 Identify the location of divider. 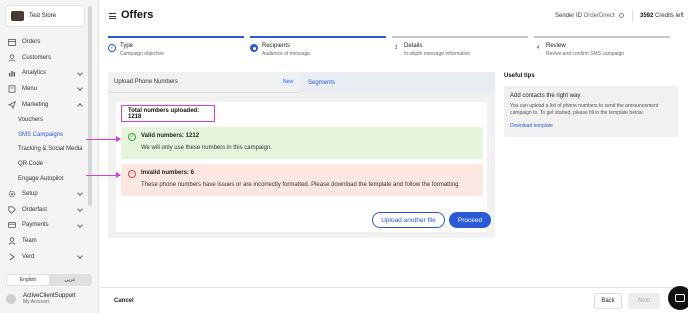
(632, 16).